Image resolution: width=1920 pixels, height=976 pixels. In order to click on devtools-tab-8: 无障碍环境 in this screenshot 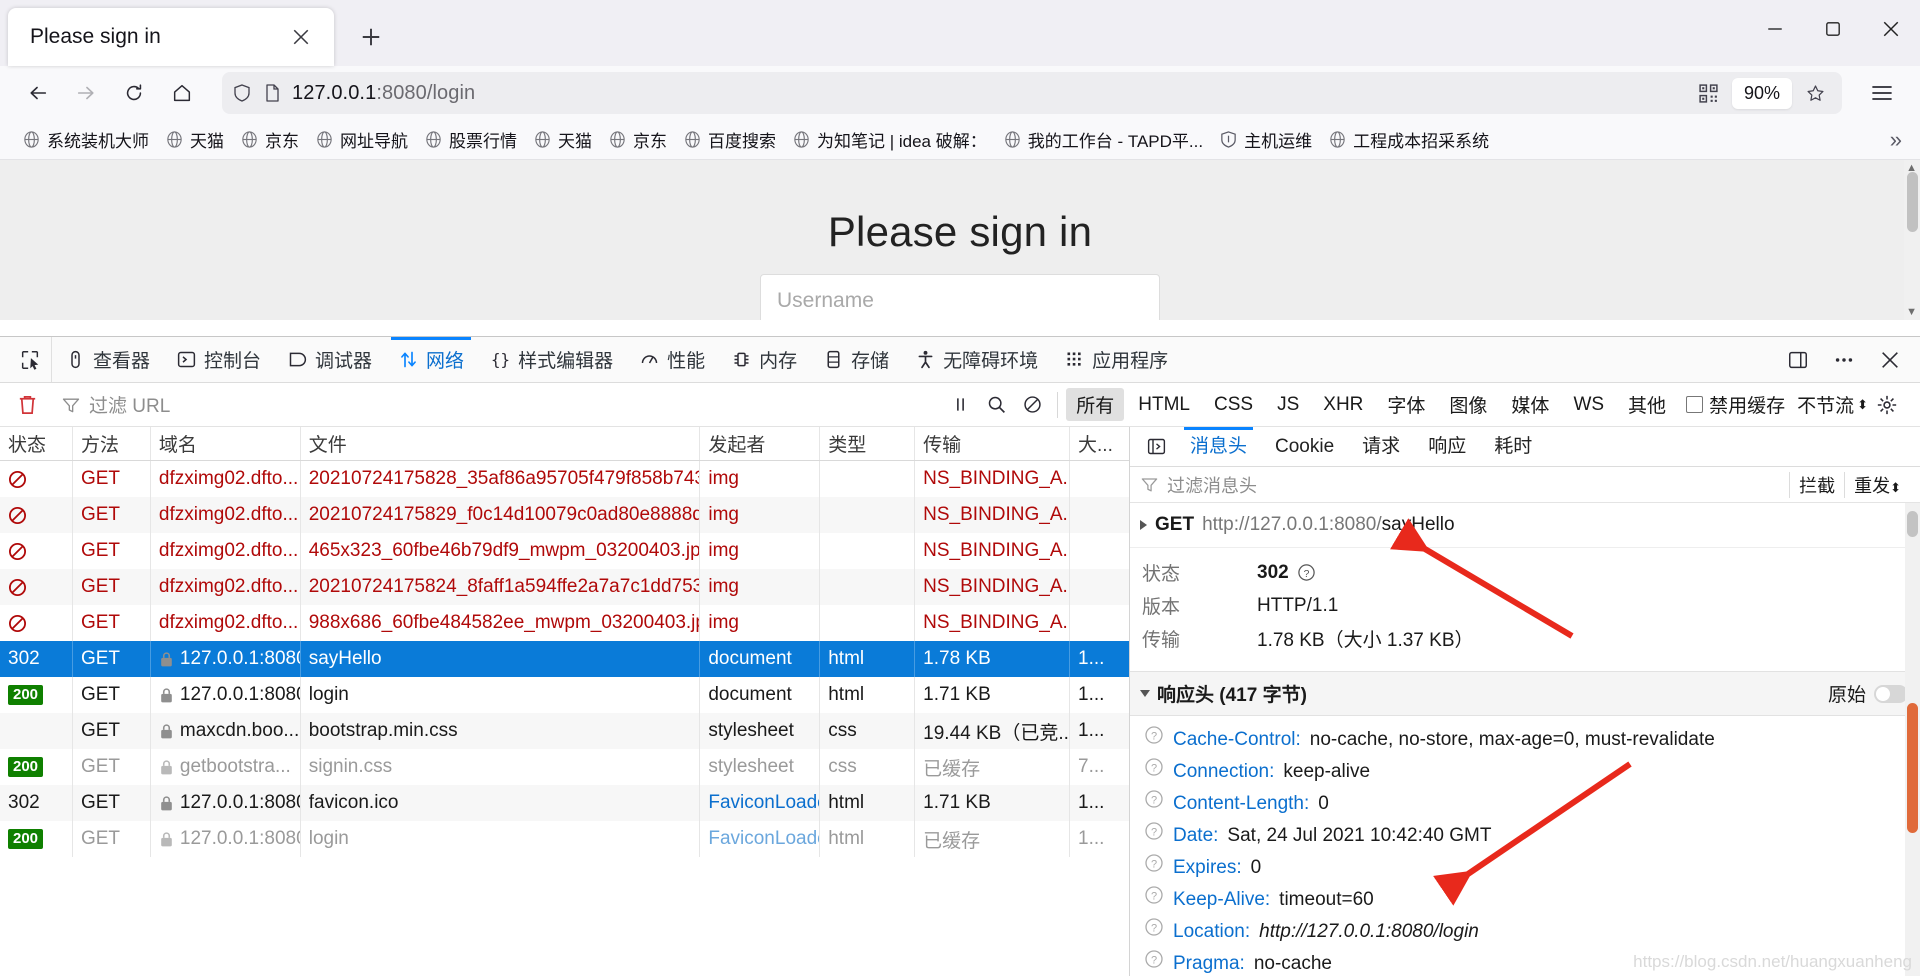, I will do `click(976, 359)`.